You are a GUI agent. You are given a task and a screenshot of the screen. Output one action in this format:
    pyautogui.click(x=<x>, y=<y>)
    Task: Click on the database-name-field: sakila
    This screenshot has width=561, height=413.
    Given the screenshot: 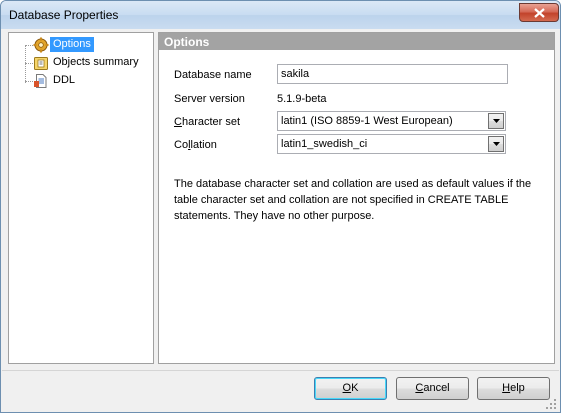 What is the action you would take?
    pyautogui.click(x=392, y=74)
    